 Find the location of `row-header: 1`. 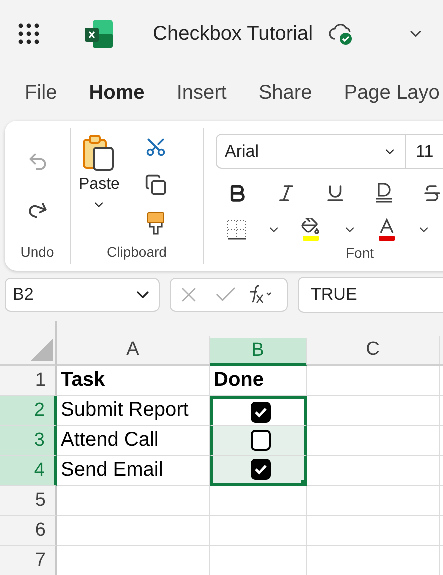

row-header: 1 is located at coordinates (28, 381).